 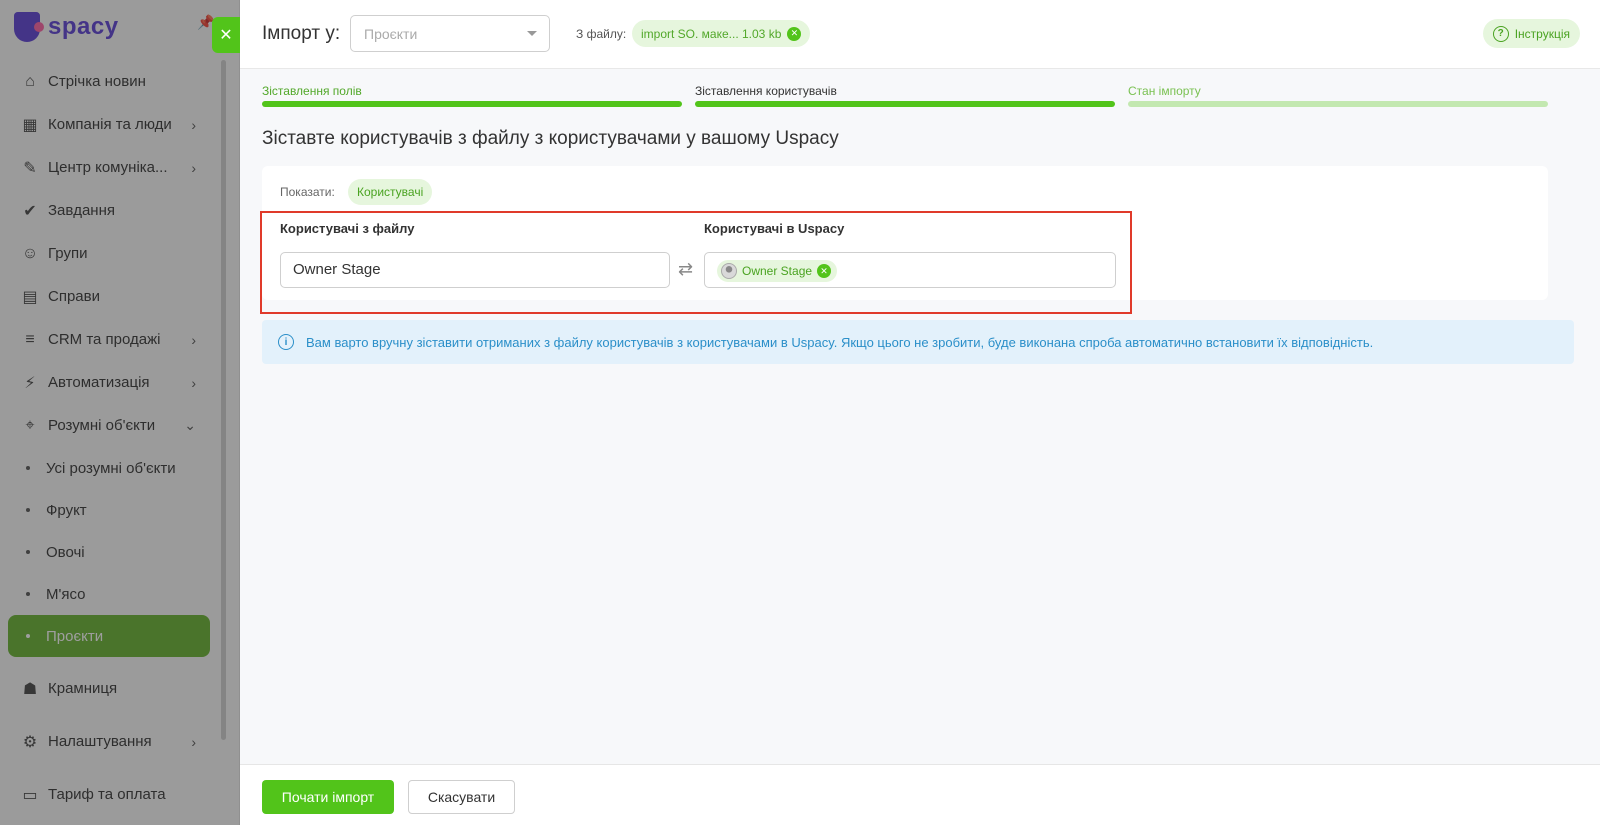 What do you see at coordinates (711, 33) in the screenshot?
I see `file-chip-label: import SO. маке... 1.03 kb` at bounding box center [711, 33].